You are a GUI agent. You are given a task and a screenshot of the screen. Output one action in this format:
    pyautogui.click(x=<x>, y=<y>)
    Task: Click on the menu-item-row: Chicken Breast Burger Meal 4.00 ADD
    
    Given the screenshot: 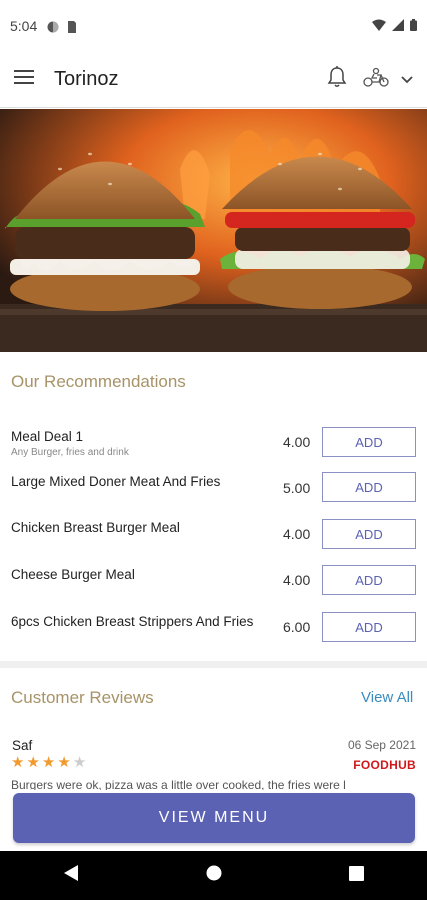 What is the action you would take?
    pyautogui.click(x=213, y=538)
    